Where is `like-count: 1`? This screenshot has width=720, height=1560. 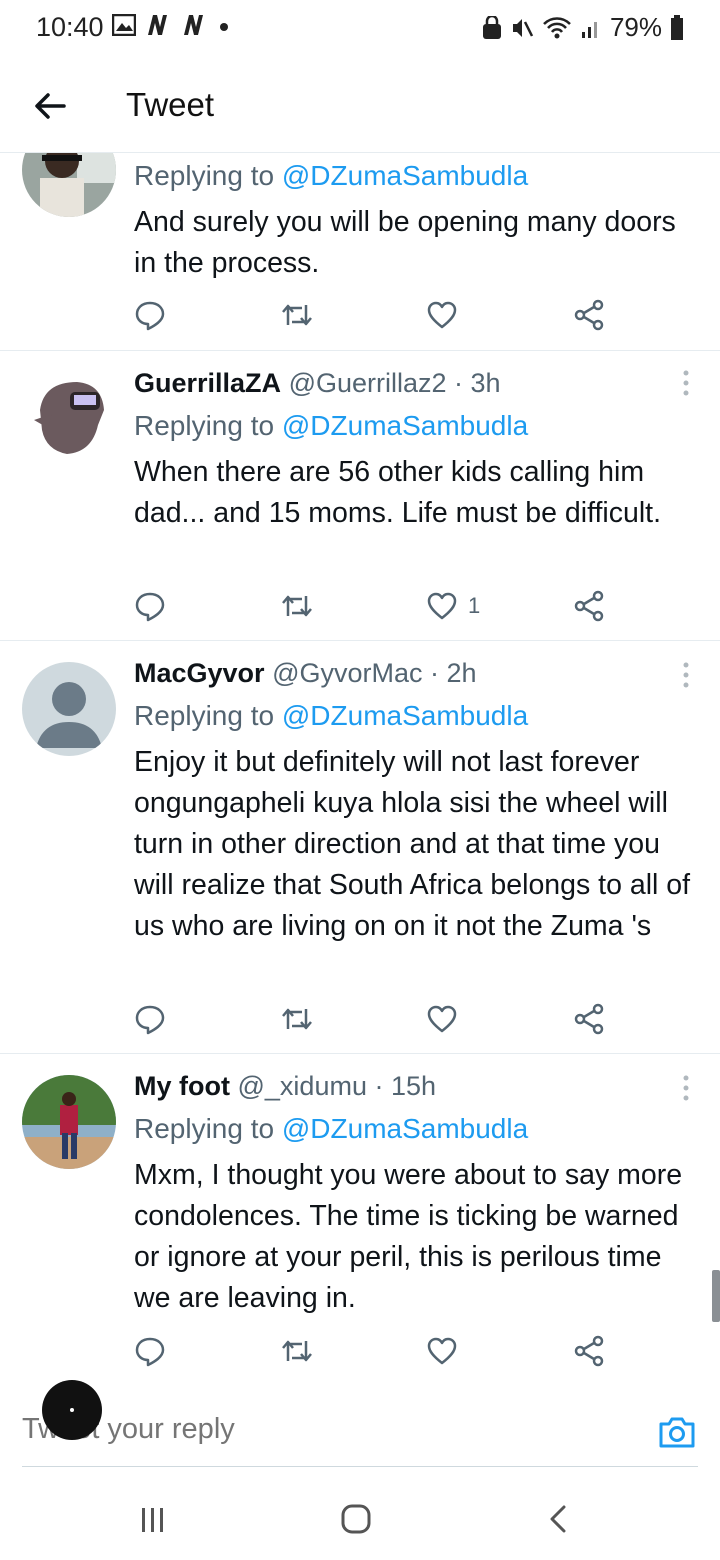
like-count: 1 is located at coordinates (474, 605).